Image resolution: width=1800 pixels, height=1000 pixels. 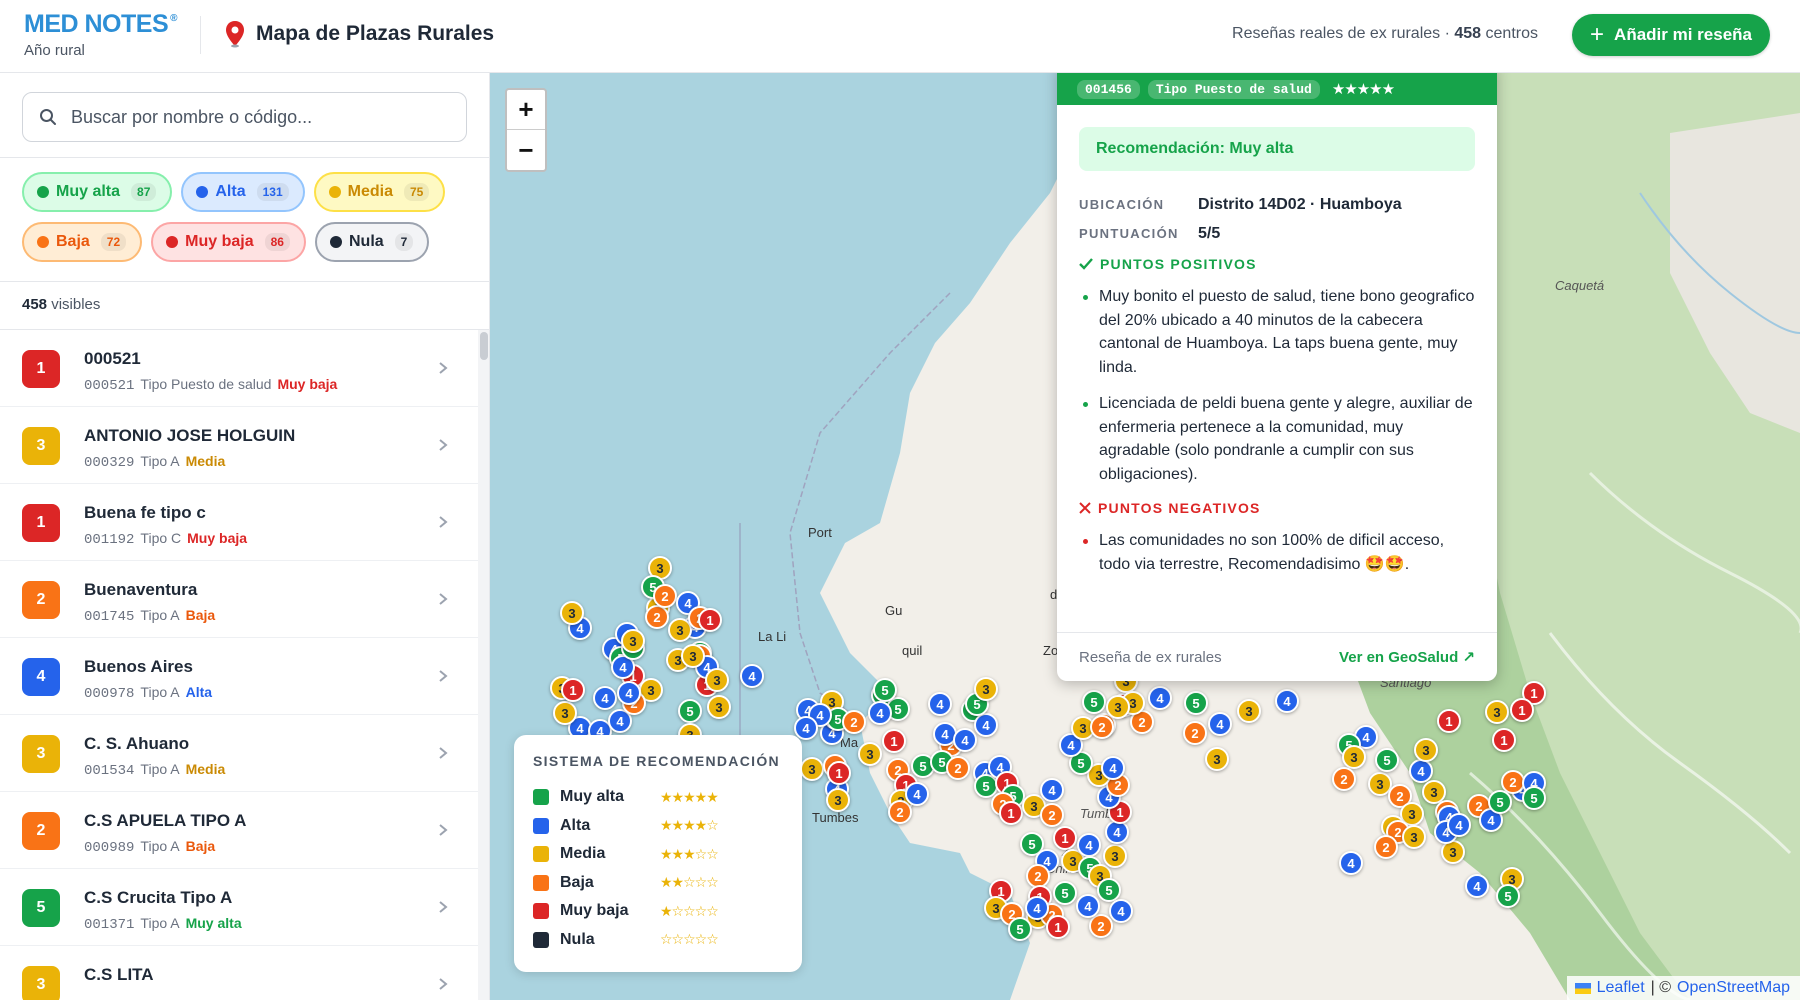 I want to click on list-item: 2 Buenaventura 001745 Tipo A Baja, so click(x=239, y=599).